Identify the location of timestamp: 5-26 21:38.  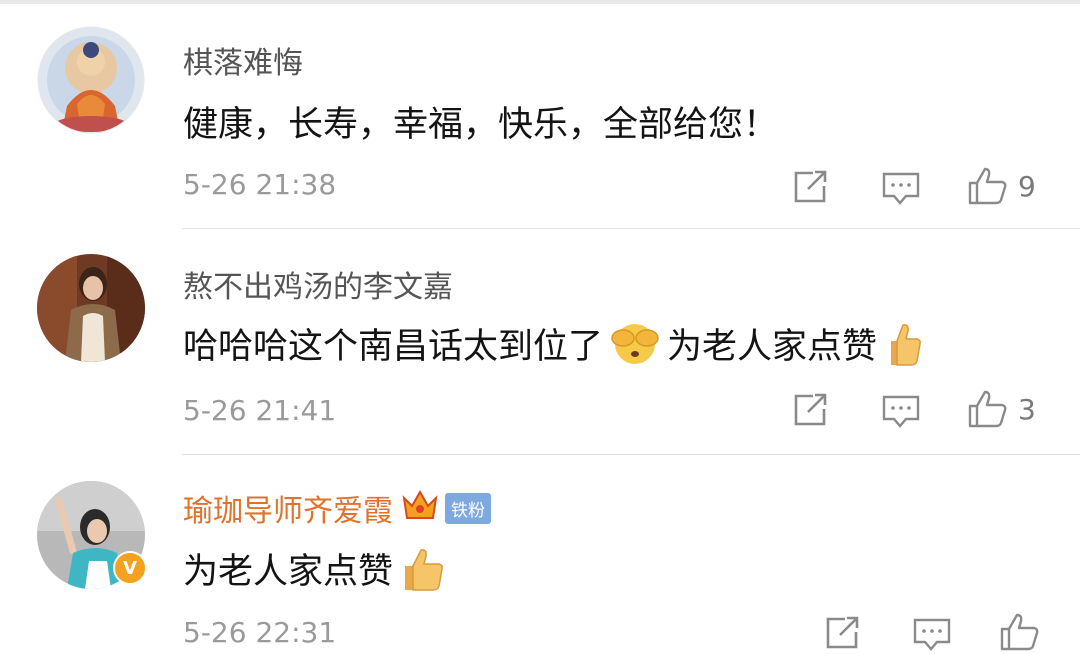
(260, 184).